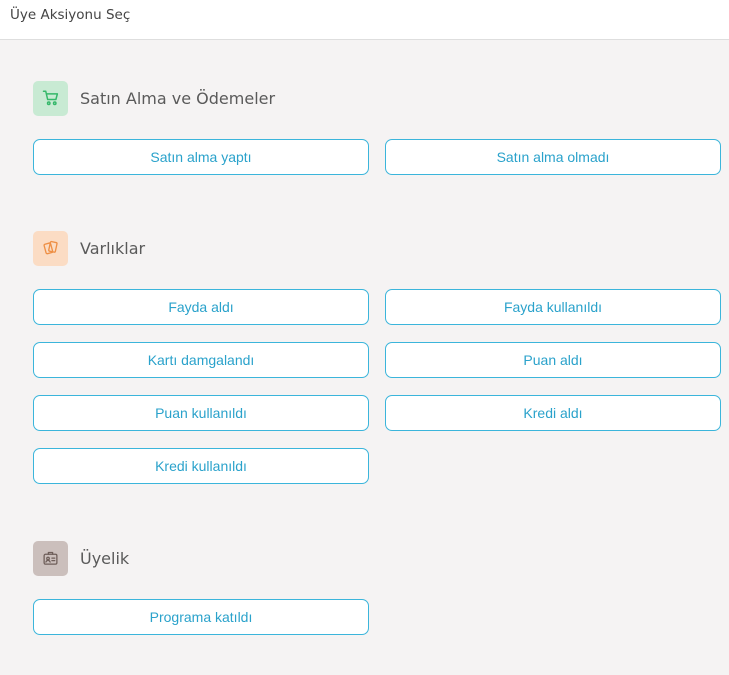 The width and height of the screenshot is (729, 675). I want to click on shopping-cart-icon, so click(50, 98).